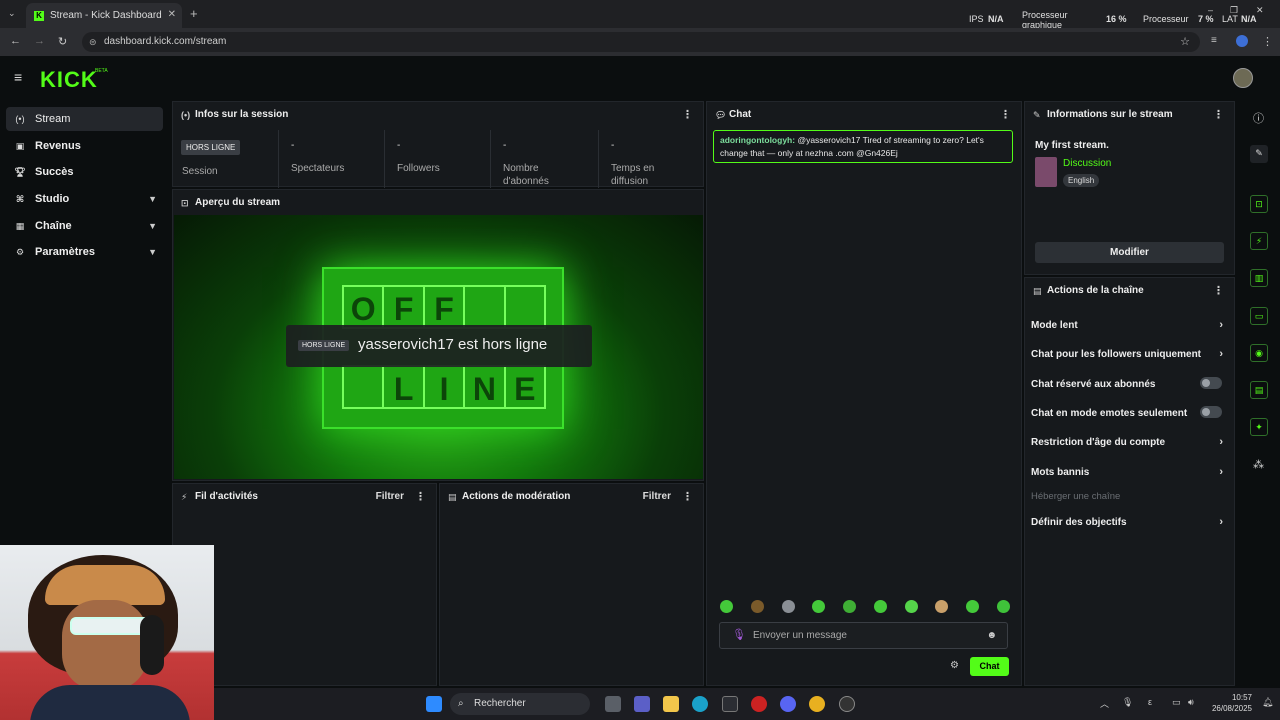 This screenshot has width=1280, height=720. I want to click on taskbar-time: 10:57, so click(1239, 697).